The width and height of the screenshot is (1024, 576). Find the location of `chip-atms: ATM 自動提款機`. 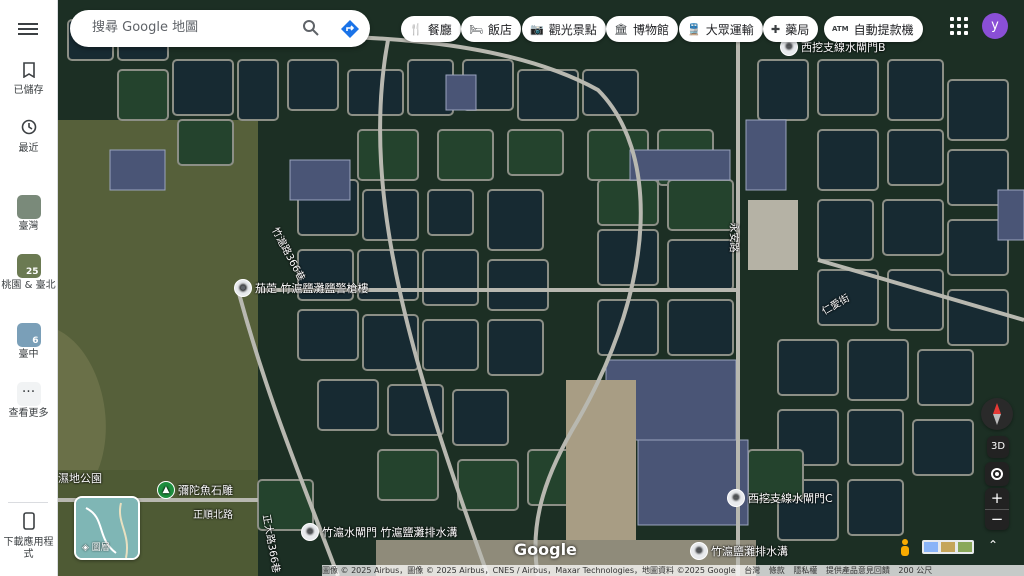

chip-atms: ATM 自動提款機 is located at coordinates (873, 29).